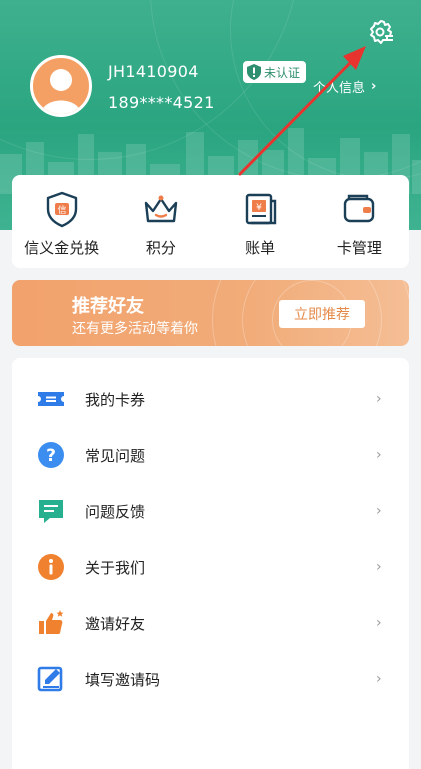 This screenshot has width=421, height=769. Describe the element at coordinates (51, 399) in the screenshot. I see `coupon-icon` at that location.